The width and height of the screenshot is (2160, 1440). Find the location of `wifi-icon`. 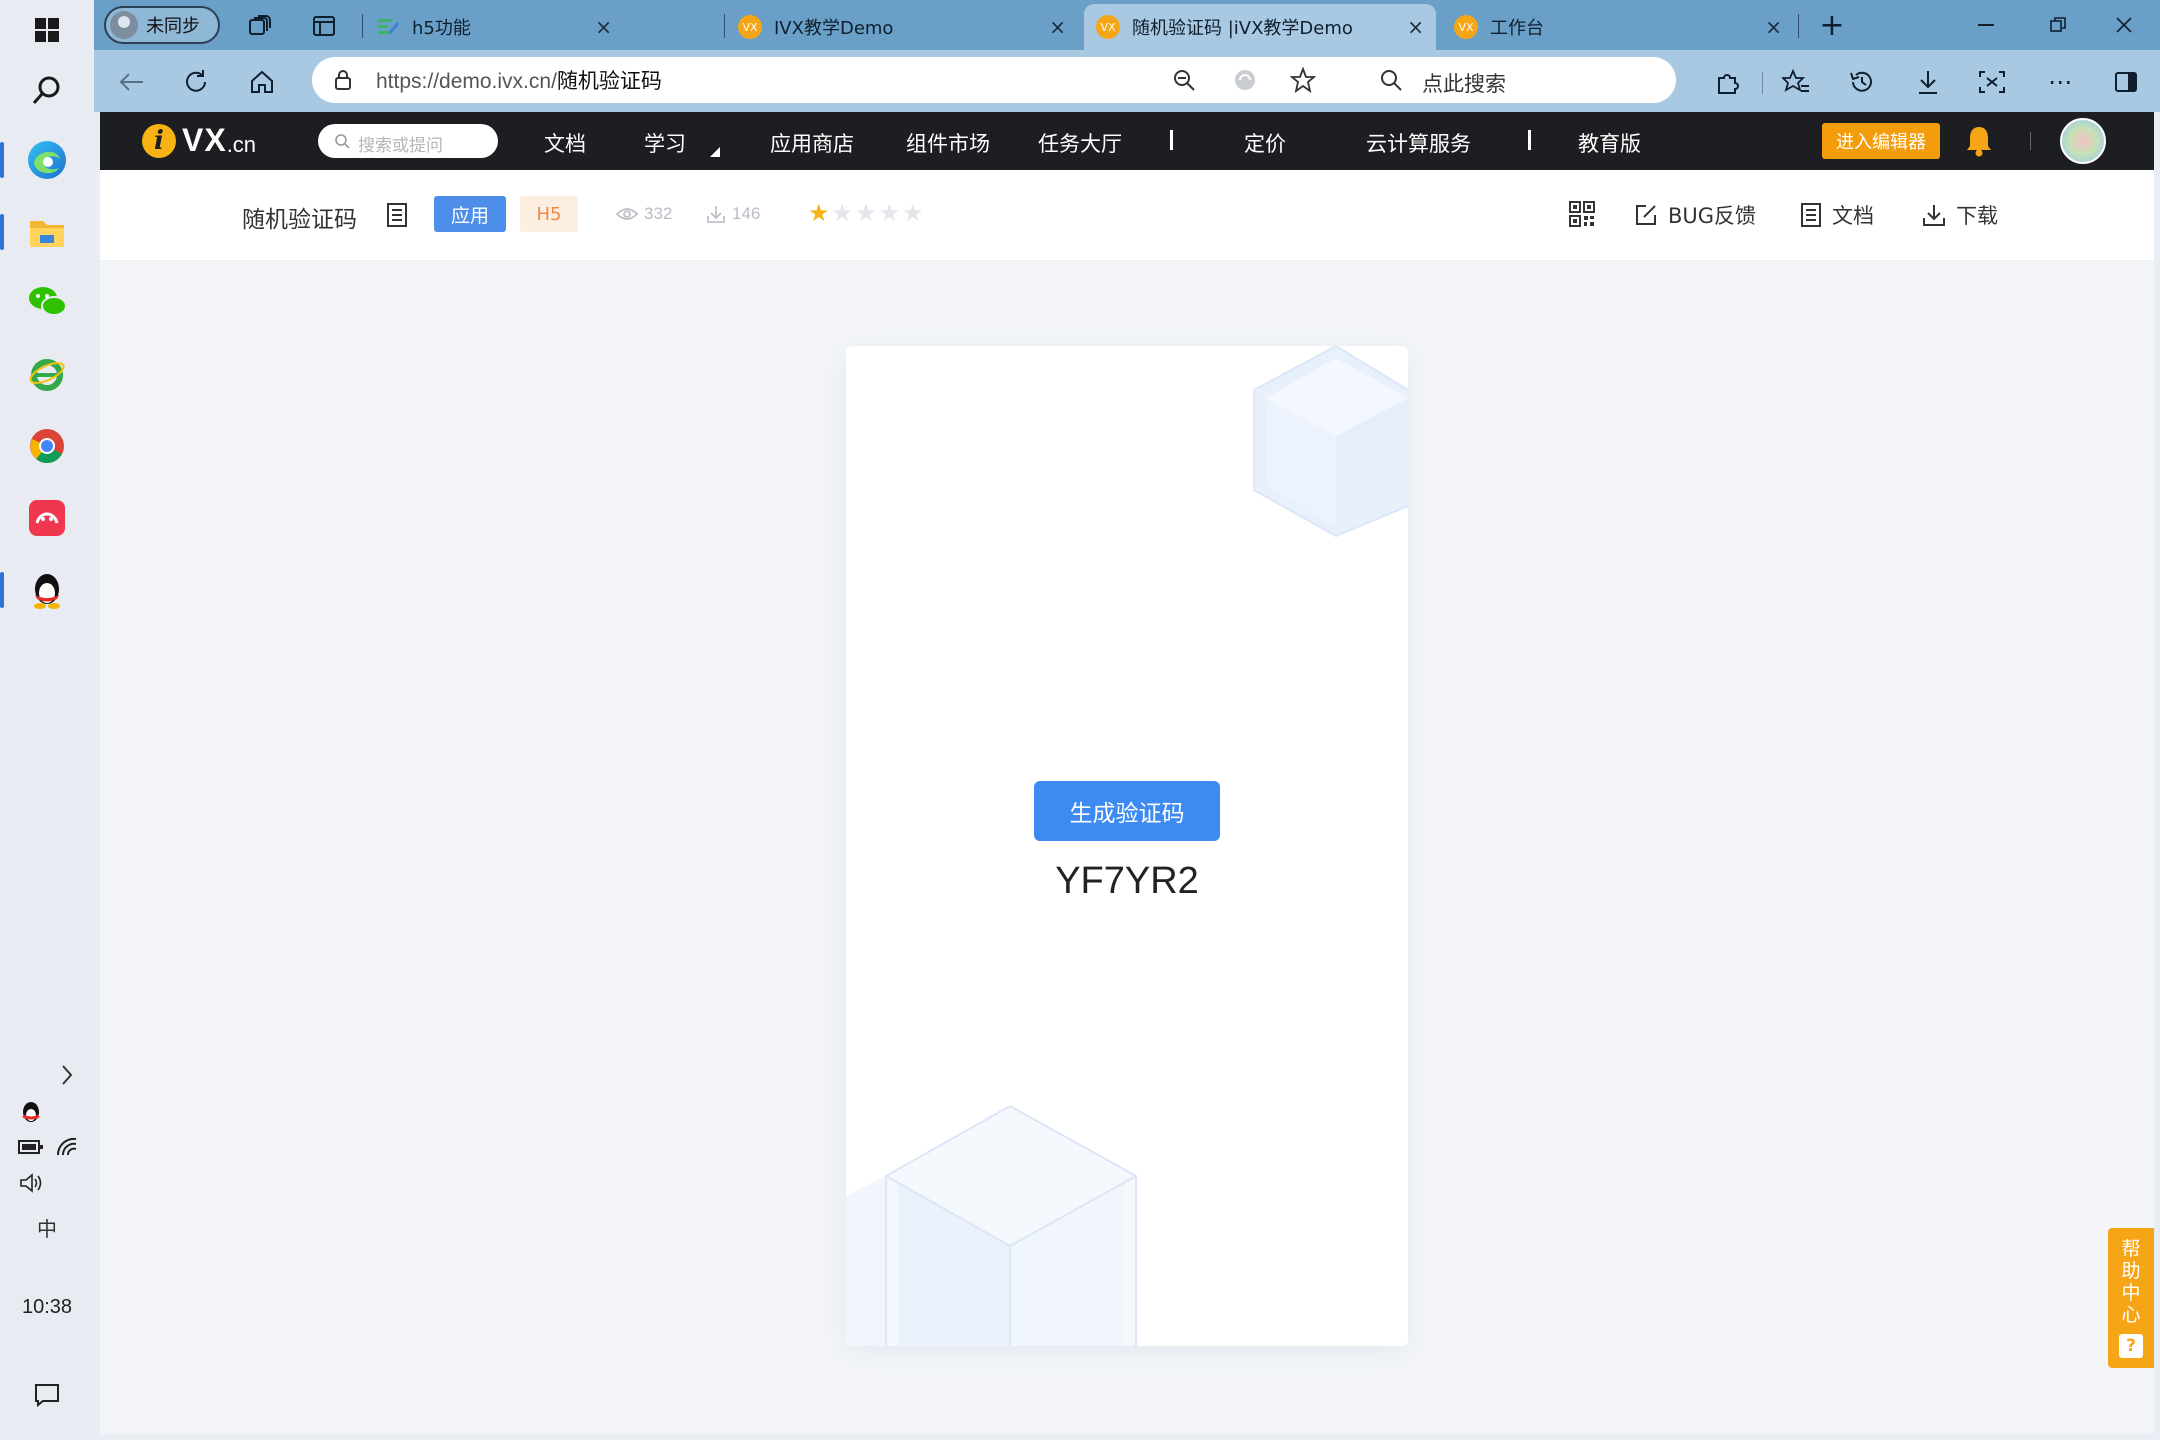

wifi-icon is located at coordinates (67, 1147).